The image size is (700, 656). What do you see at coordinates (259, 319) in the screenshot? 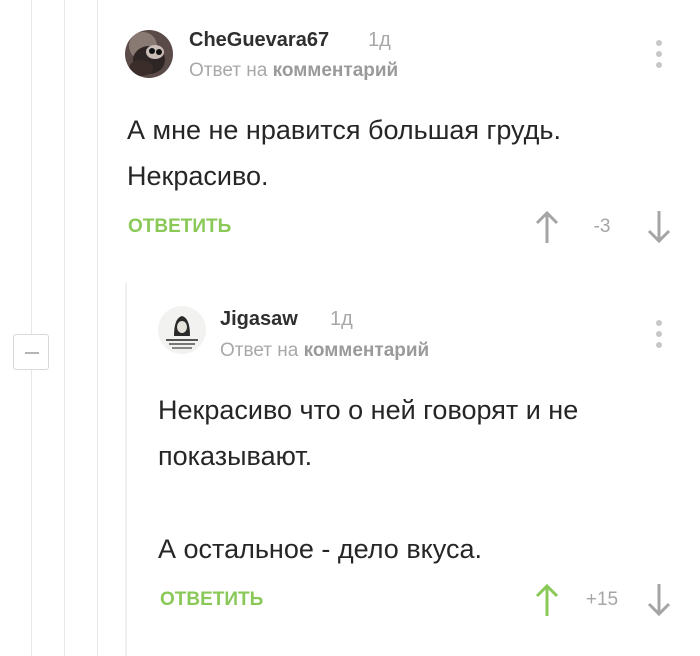
I see `comment-author: Jigasaw` at bounding box center [259, 319].